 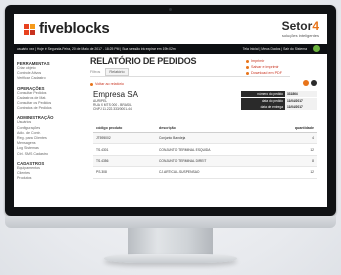 What do you see at coordinates (292, 128) in the screenshot?
I see `column-header-quantity: quantidade` at bounding box center [292, 128].